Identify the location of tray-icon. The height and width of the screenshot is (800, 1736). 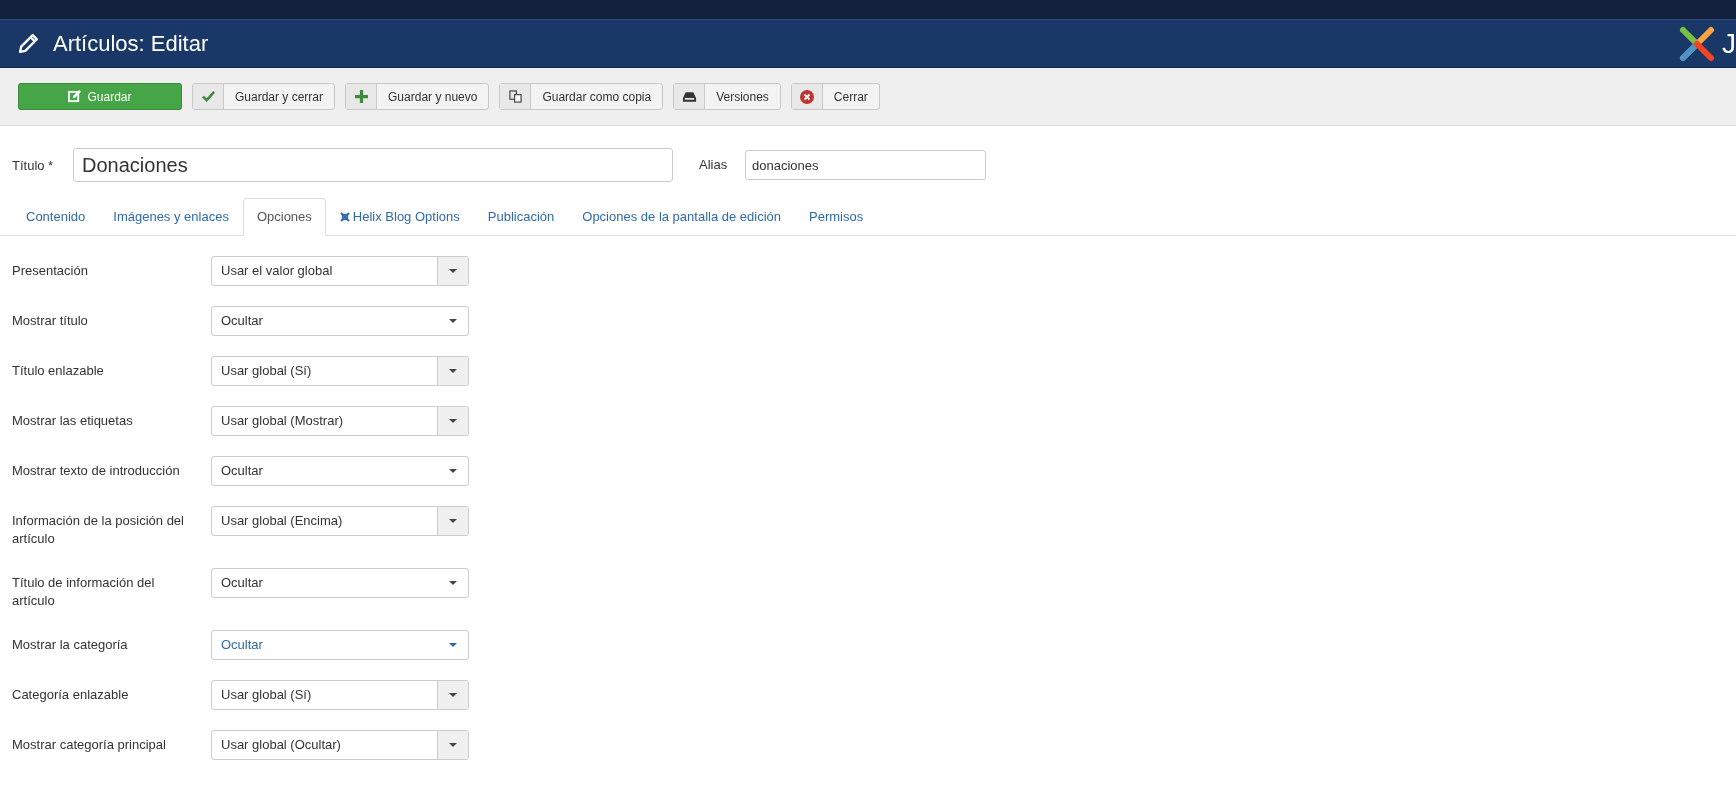
(689, 96).